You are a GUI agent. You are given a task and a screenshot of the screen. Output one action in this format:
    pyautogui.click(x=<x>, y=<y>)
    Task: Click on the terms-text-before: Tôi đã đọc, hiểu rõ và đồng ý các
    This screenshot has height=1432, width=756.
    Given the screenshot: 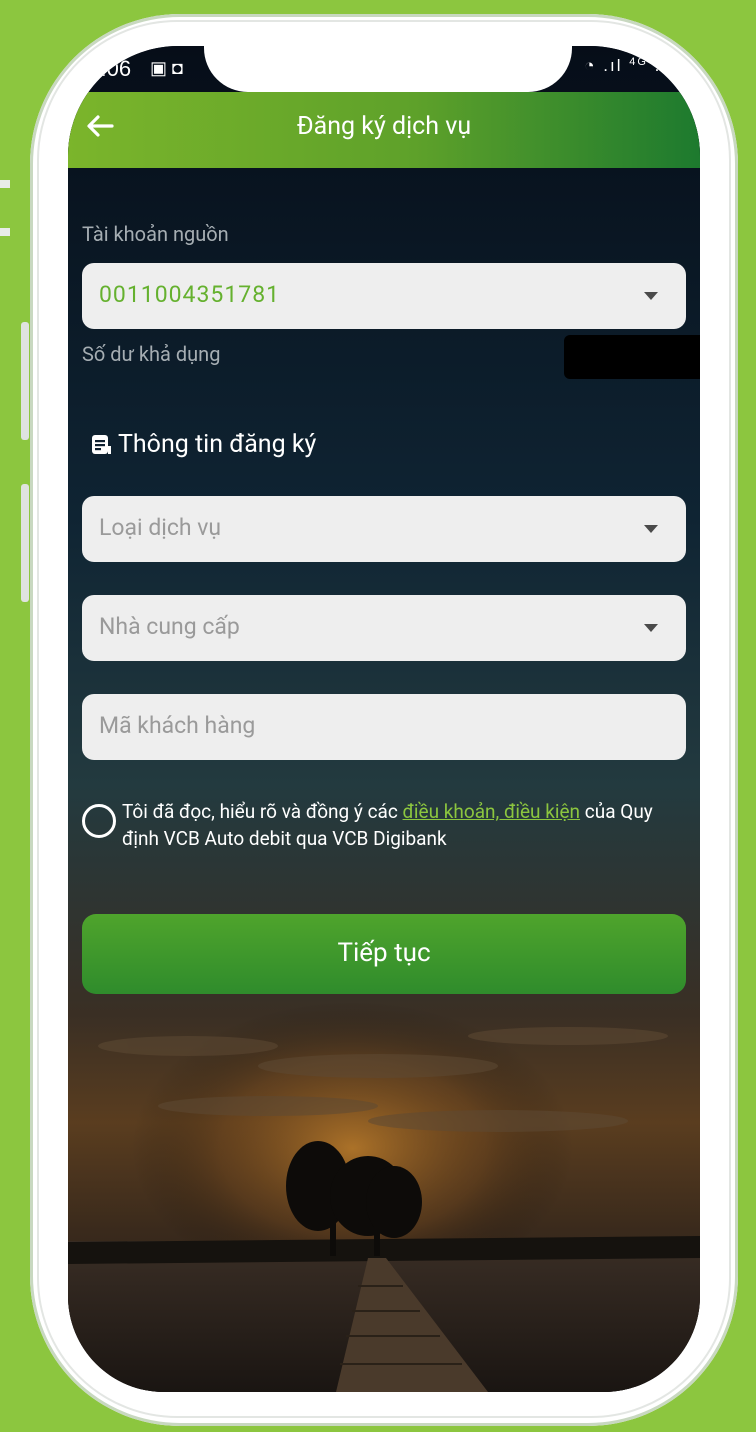 What is the action you would take?
    pyautogui.click(x=262, y=811)
    